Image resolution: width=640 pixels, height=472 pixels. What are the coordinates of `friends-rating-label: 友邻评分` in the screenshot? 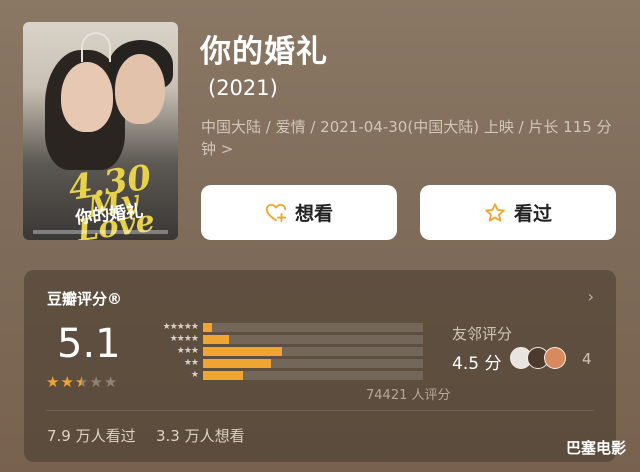 It's located at (482, 334).